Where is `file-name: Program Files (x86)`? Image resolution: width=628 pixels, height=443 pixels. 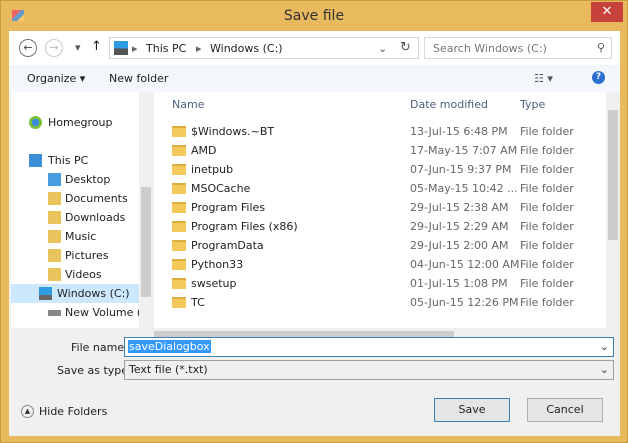 file-name: Program Files (x86) is located at coordinates (244, 226).